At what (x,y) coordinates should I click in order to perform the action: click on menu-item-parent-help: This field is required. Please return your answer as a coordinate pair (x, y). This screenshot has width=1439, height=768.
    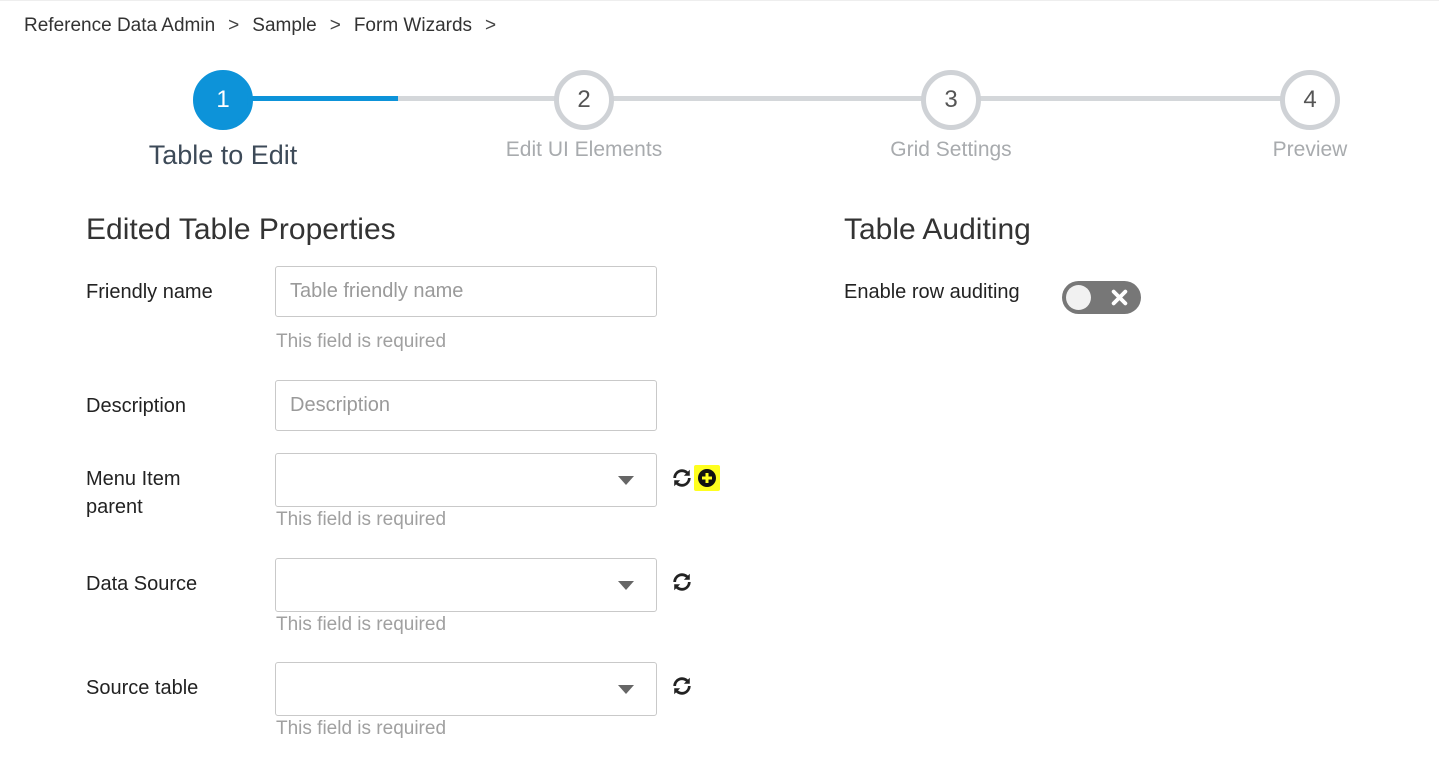
    Looking at the image, I should click on (361, 519).